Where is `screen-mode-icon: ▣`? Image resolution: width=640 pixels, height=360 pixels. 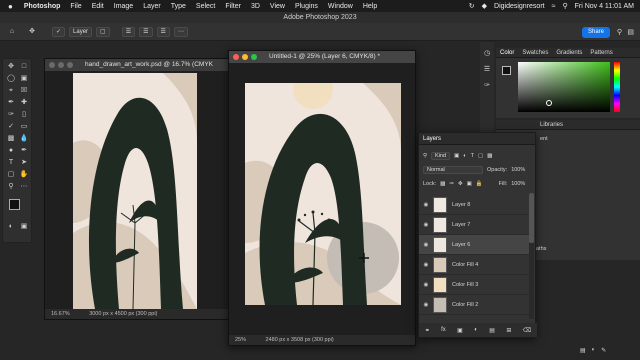 screen-mode-icon: ▣ is located at coordinates (24, 226).